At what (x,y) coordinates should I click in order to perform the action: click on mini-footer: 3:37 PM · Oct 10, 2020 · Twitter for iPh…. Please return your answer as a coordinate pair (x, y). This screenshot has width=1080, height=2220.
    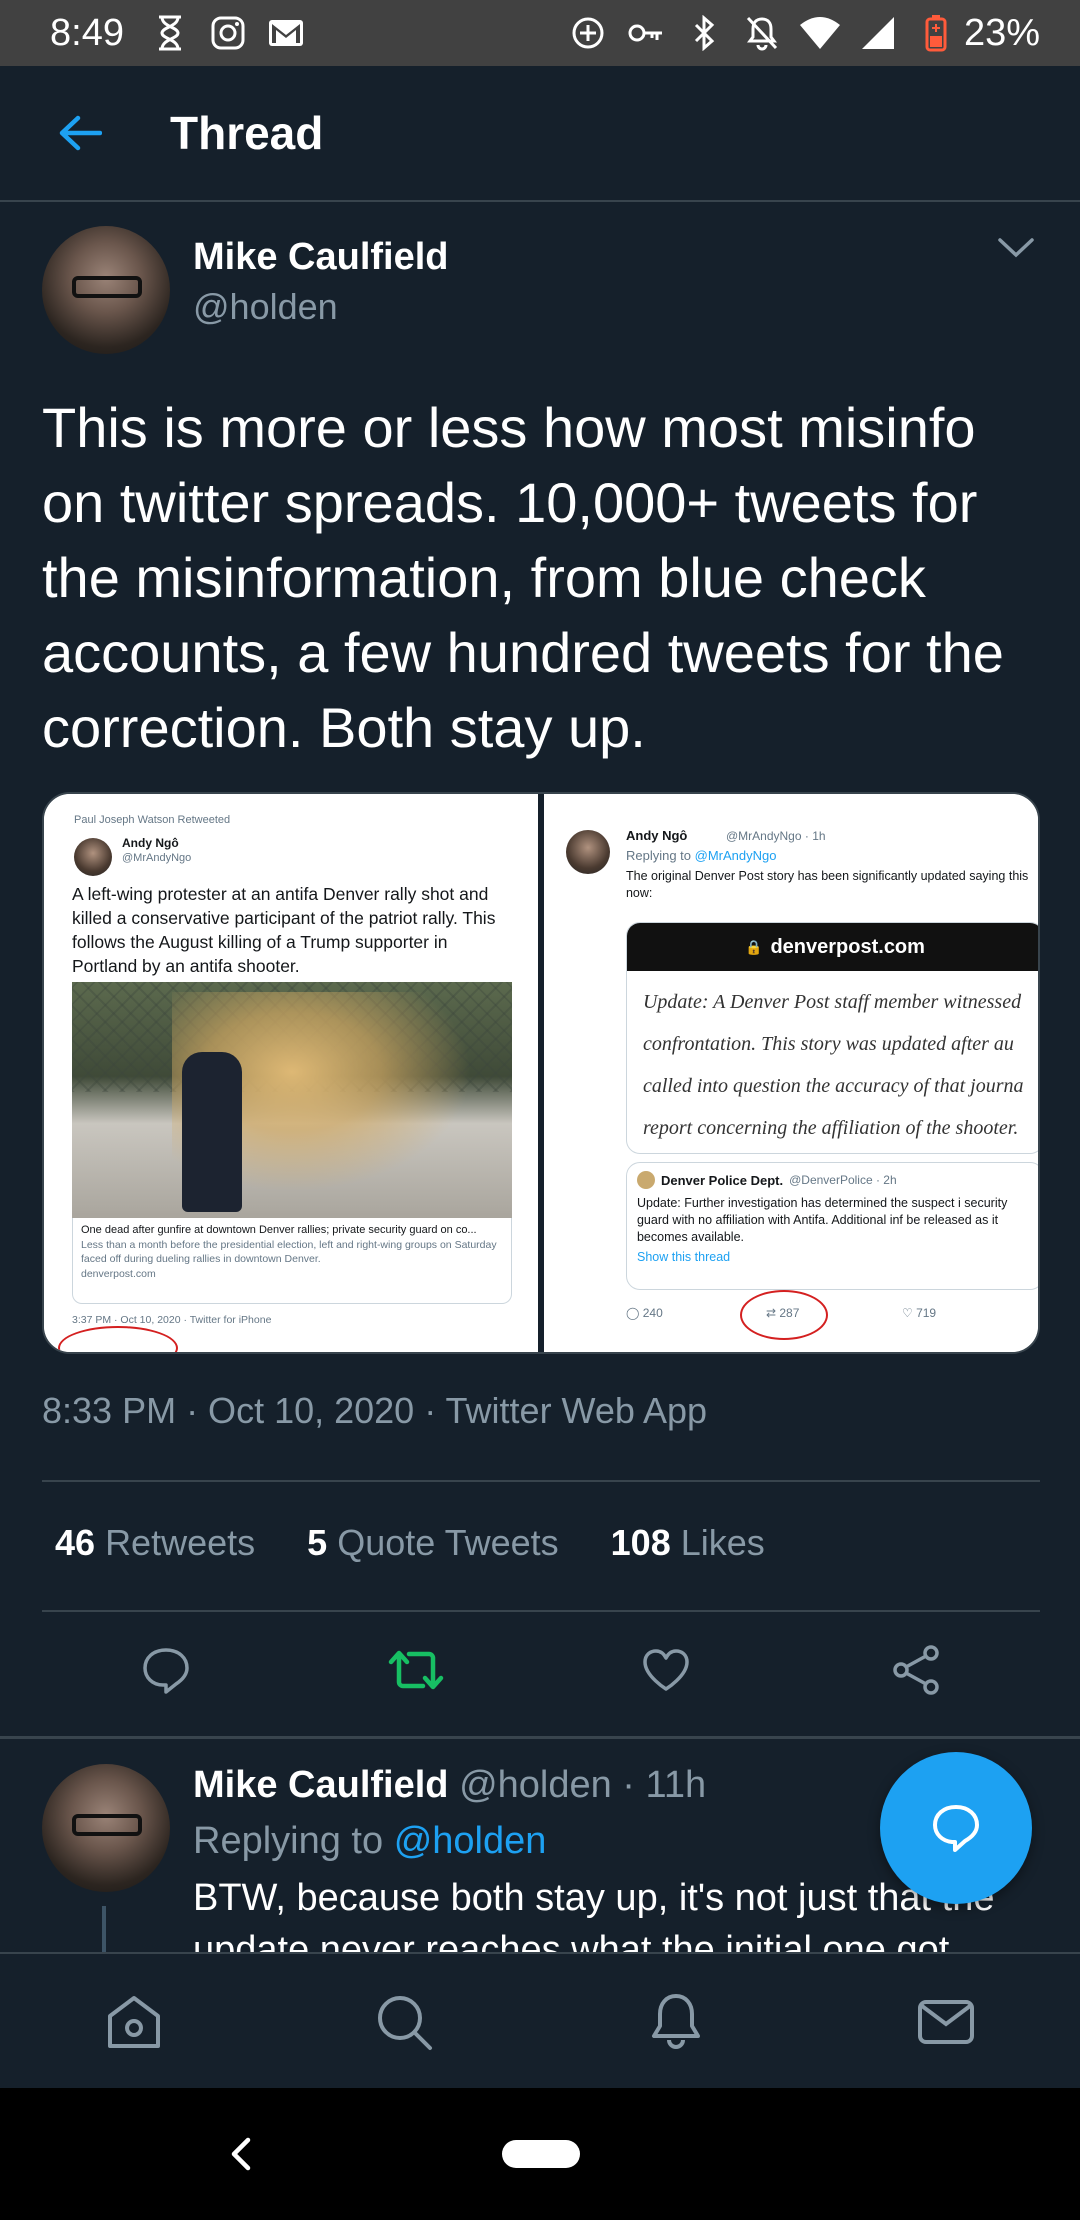
    Looking at the image, I should click on (172, 1320).